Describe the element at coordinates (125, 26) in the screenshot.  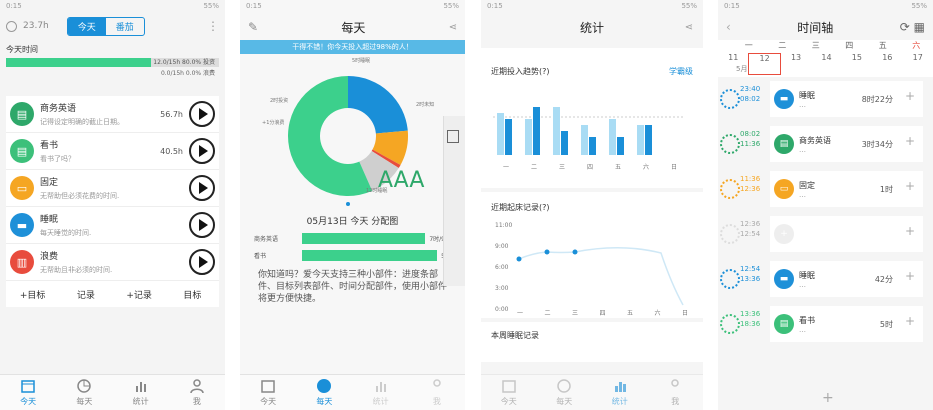
I see `tab-tomato-mode: 番茄` at that location.